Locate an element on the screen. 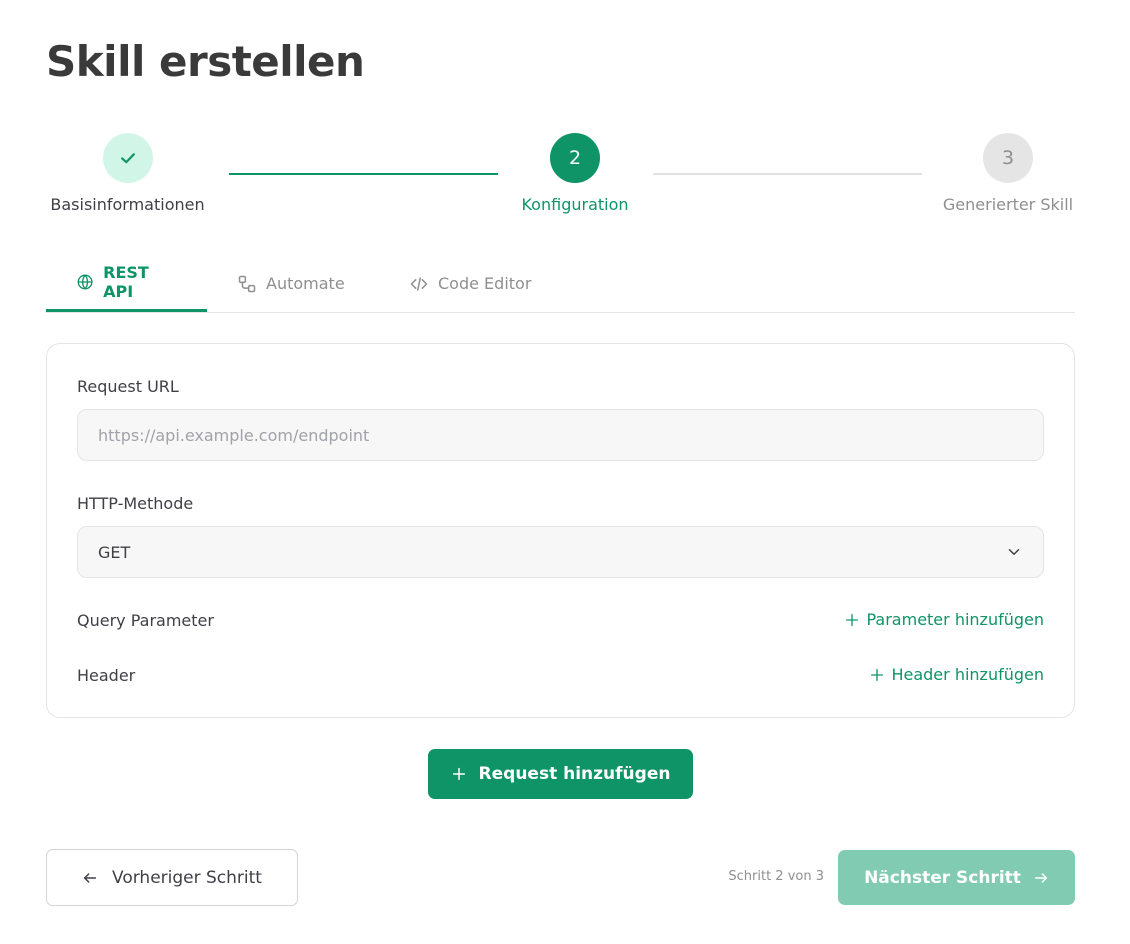 The height and width of the screenshot is (944, 1130). next-step-button: Nächster Schritt is located at coordinates (956, 877).